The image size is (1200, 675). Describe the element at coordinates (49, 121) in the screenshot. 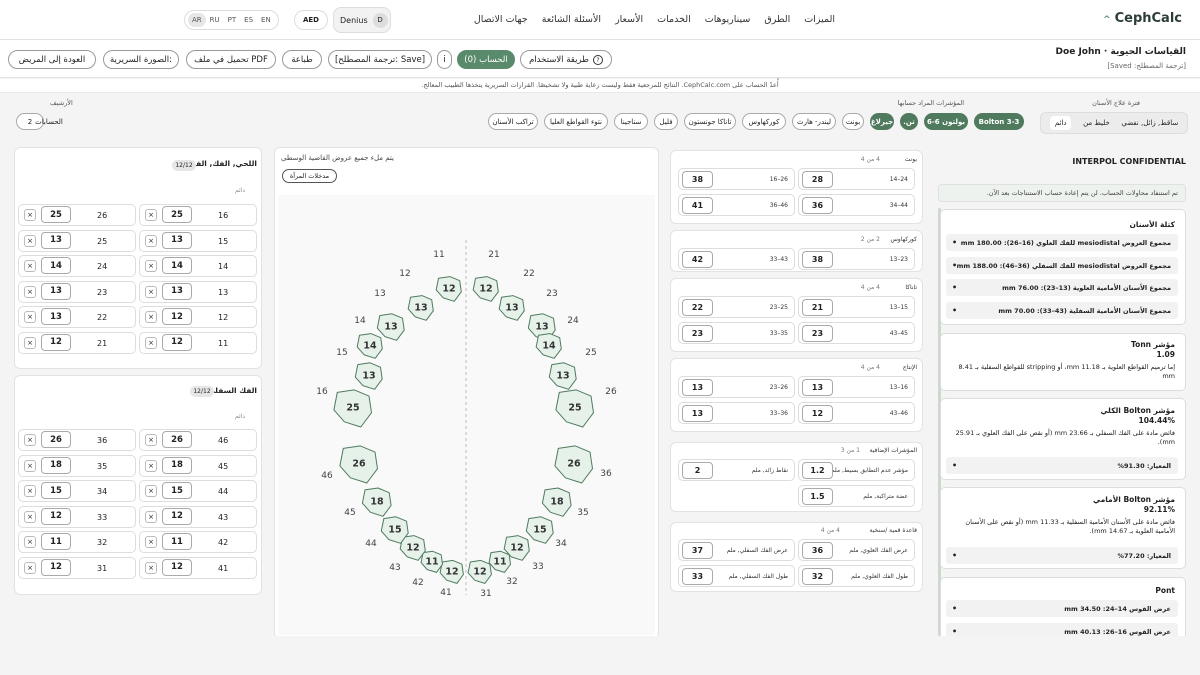

I see `archive-button: الحسابات` at that location.